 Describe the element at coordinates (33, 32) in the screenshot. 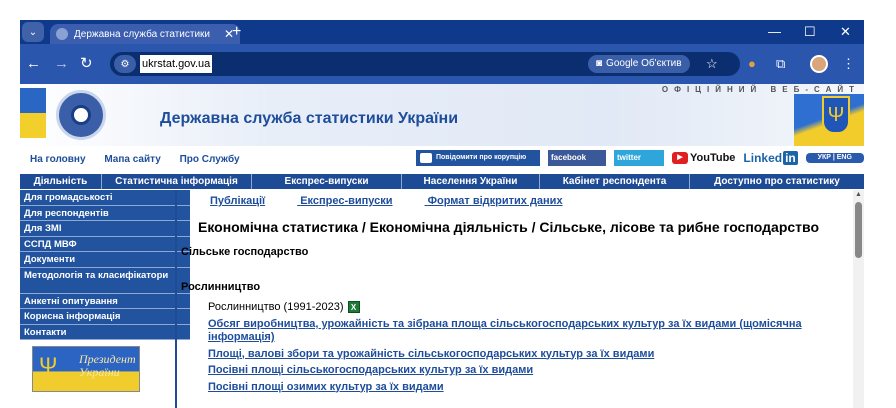

I see `tab-search-icon: ⌄` at that location.